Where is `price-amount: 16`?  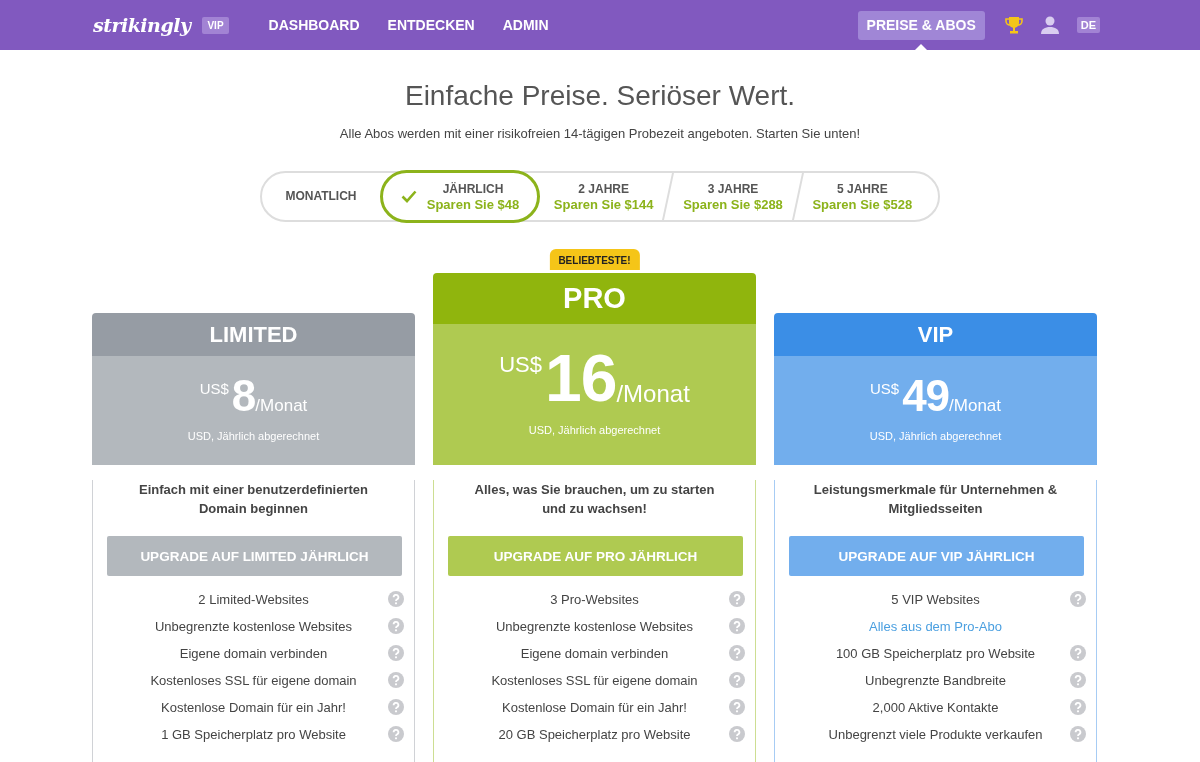 price-amount: 16 is located at coordinates (581, 378).